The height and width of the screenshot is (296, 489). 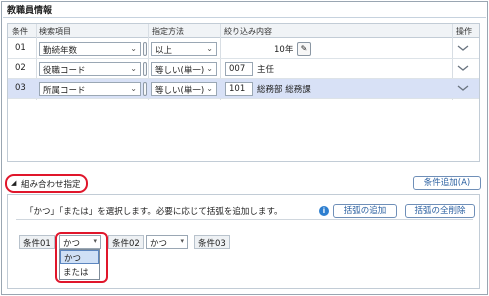 I want to click on grid-header: 条件 検索項目 指定方法 絞り込み内容 操作, so click(x=243, y=31).